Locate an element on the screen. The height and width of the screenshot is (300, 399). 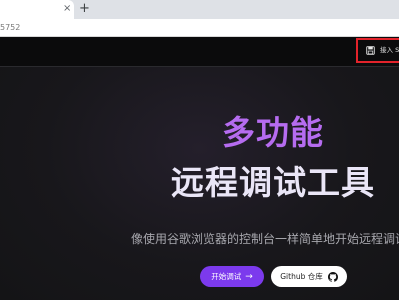
hero-title-line2: 远程调试工具 is located at coordinates (273, 182).